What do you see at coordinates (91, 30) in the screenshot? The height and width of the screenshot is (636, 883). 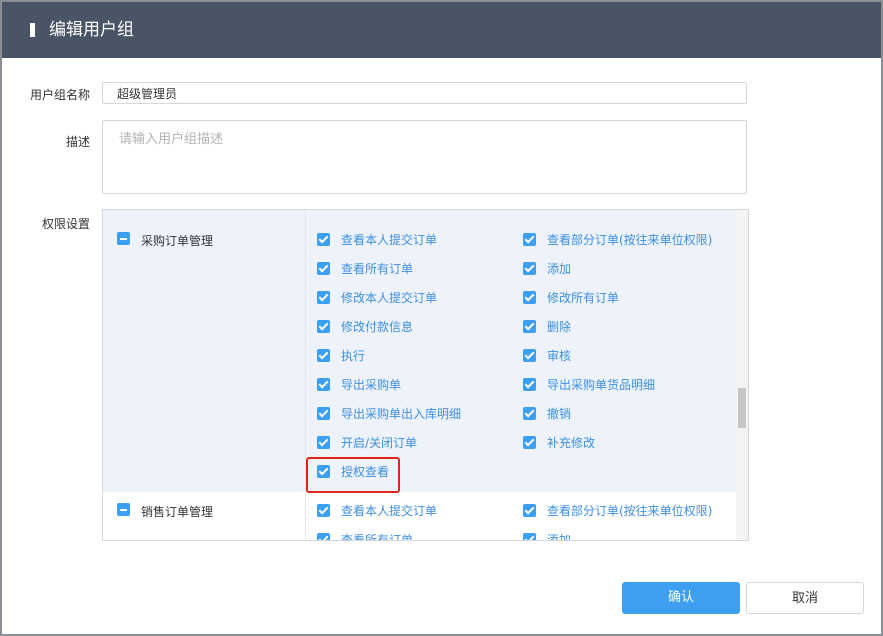 I see `dialog-title: 编辑用户组` at bounding box center [91, 30].